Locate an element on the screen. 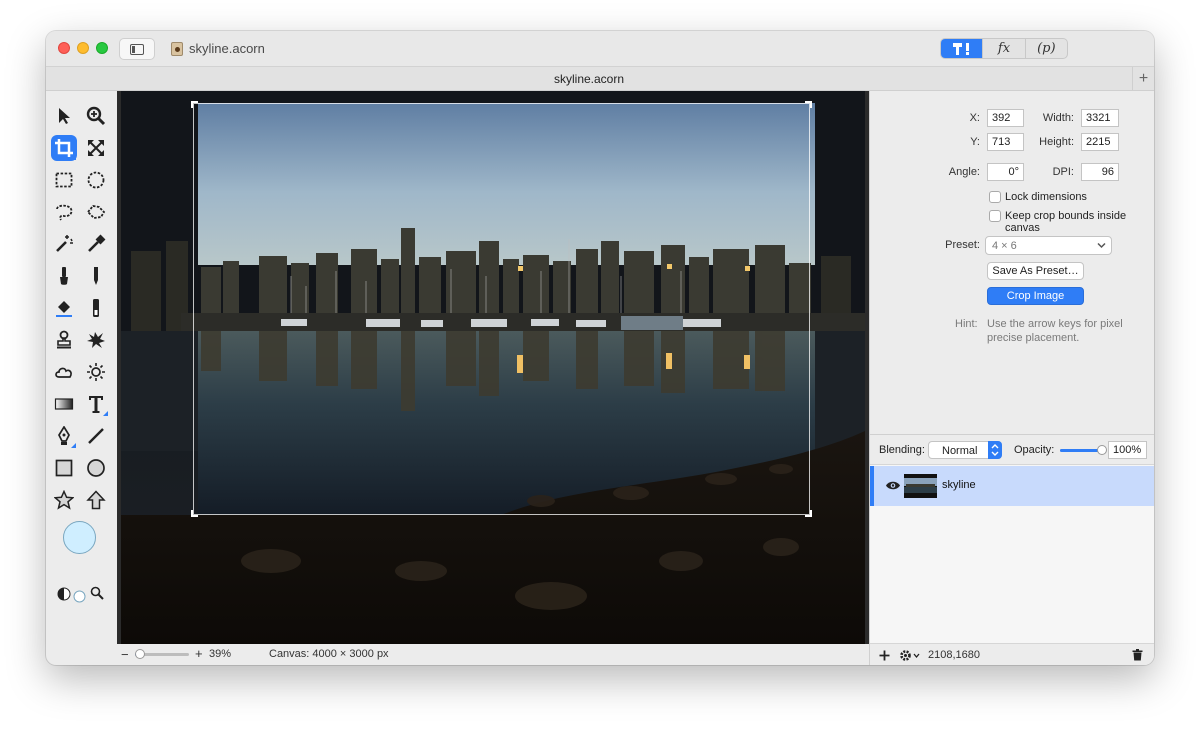  ellipse-marquee-tool is located at coordinates (96, 180).